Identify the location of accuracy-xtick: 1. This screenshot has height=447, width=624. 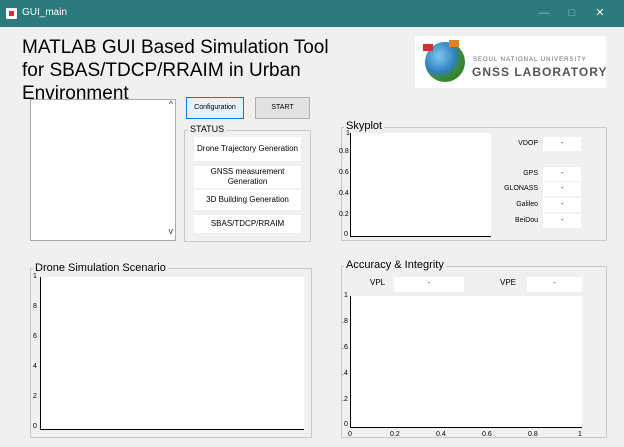
(580, 434).